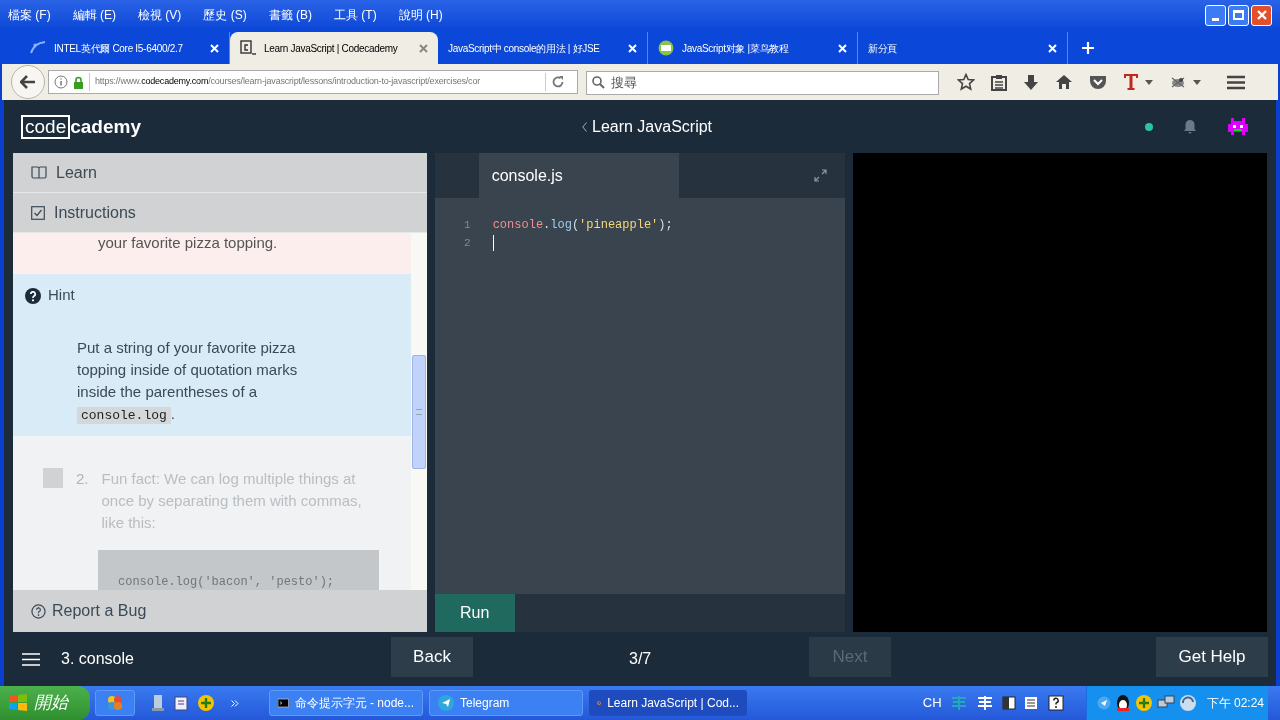 This screenshot has width=1280, height=720. What do you see at coordinates (225, 15) in the screenshot?
I see `menu-item: 歷史 (S)` at bounding box center [225, 15].